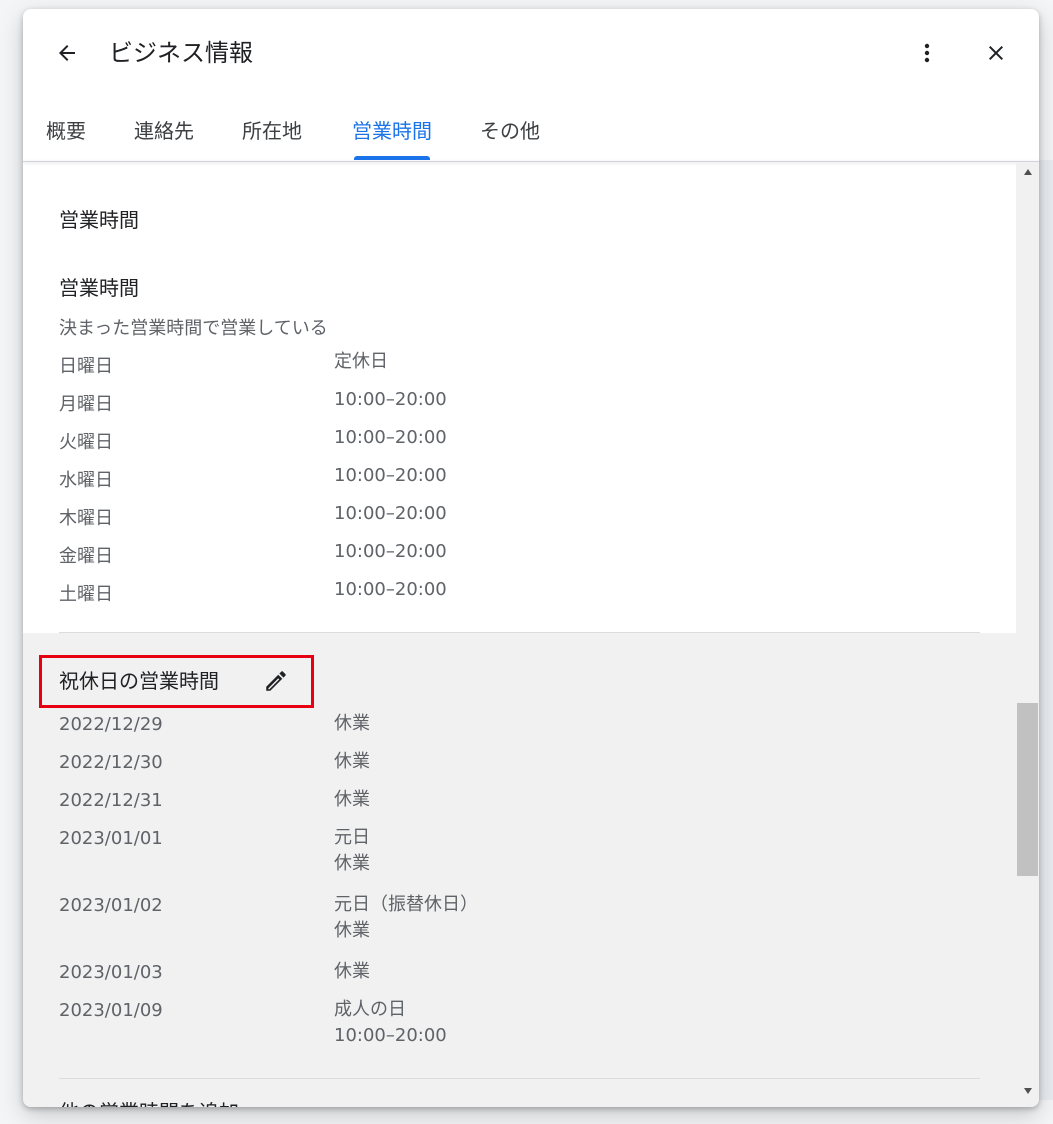  What do you see at coordinates (370, 1009) in the screenshot?
I see `holiday-name: 成人の日` at bounding box center [370, 1009].